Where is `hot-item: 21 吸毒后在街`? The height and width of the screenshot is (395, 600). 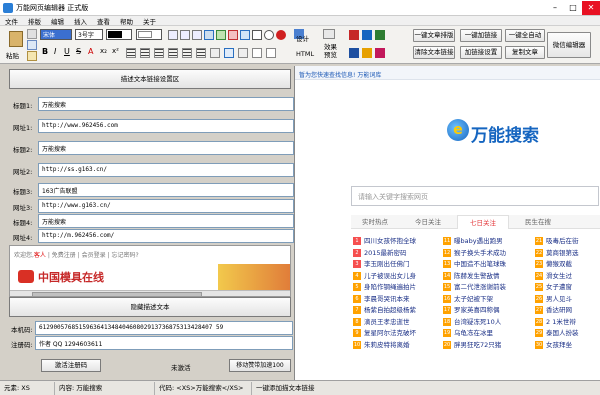 hot-item: 21 吸毒后在街 is located at coordinates (557, 240).